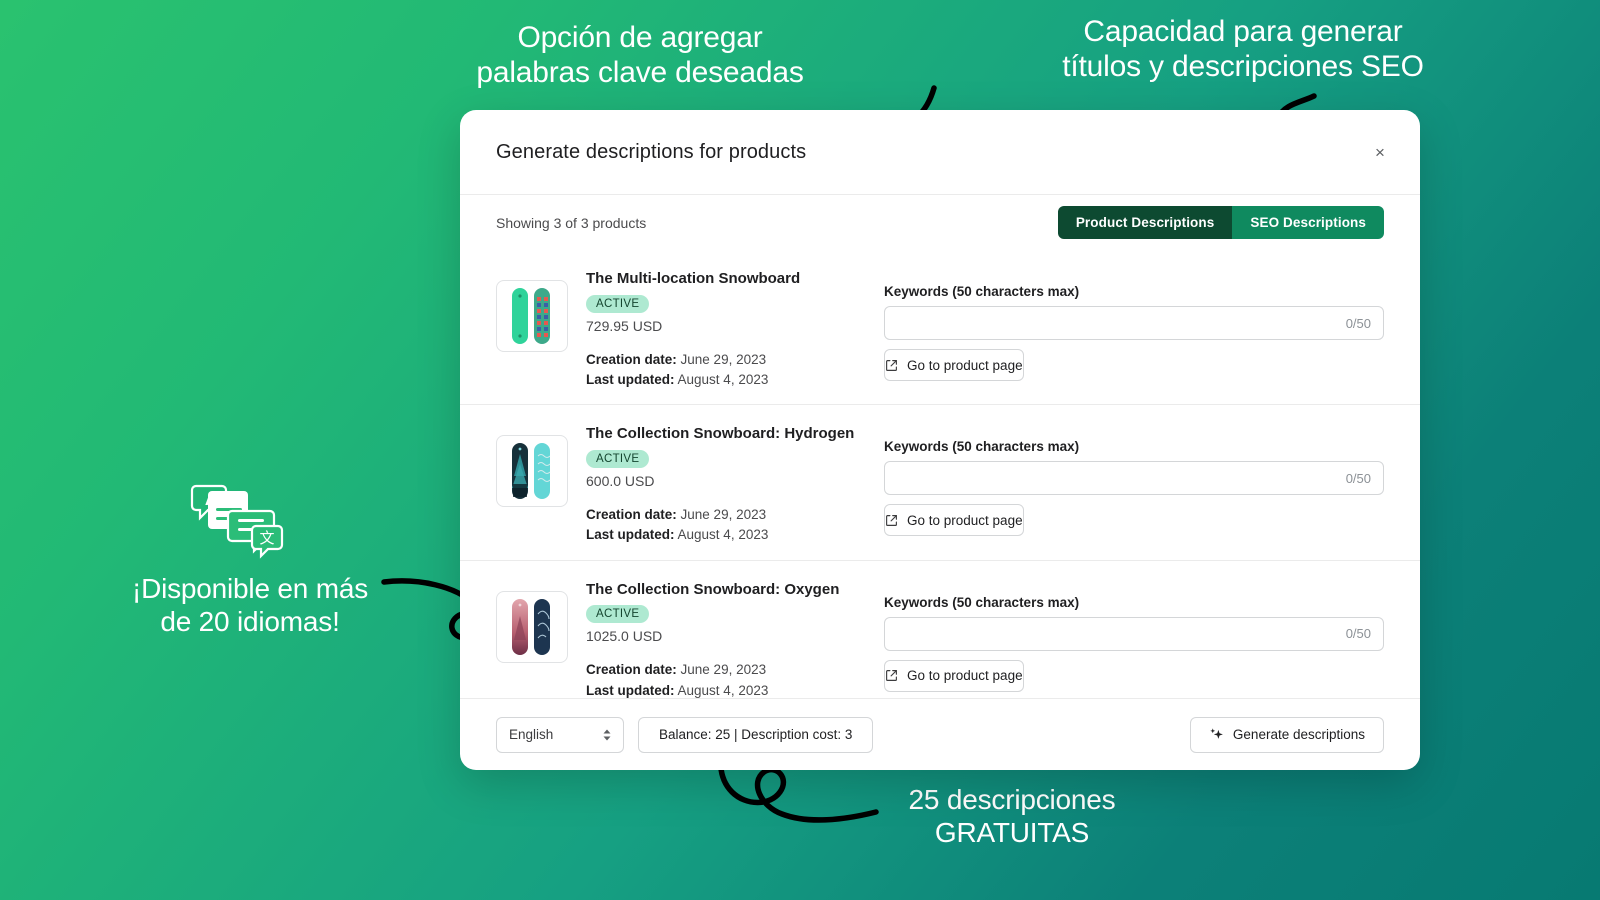  What do you see at coordinates (237, 521) in the screenshot?
I see `translate-icon: A 文` at bounding box center [237, 521].